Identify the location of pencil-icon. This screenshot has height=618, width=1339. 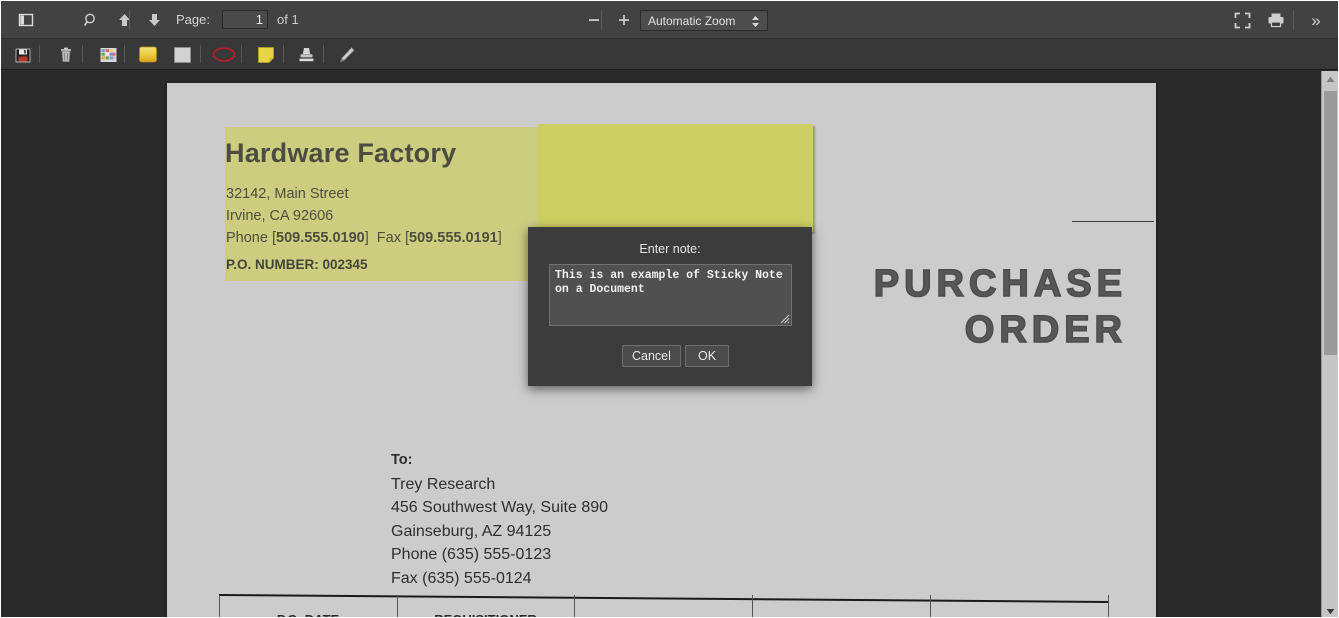
(347, 54).